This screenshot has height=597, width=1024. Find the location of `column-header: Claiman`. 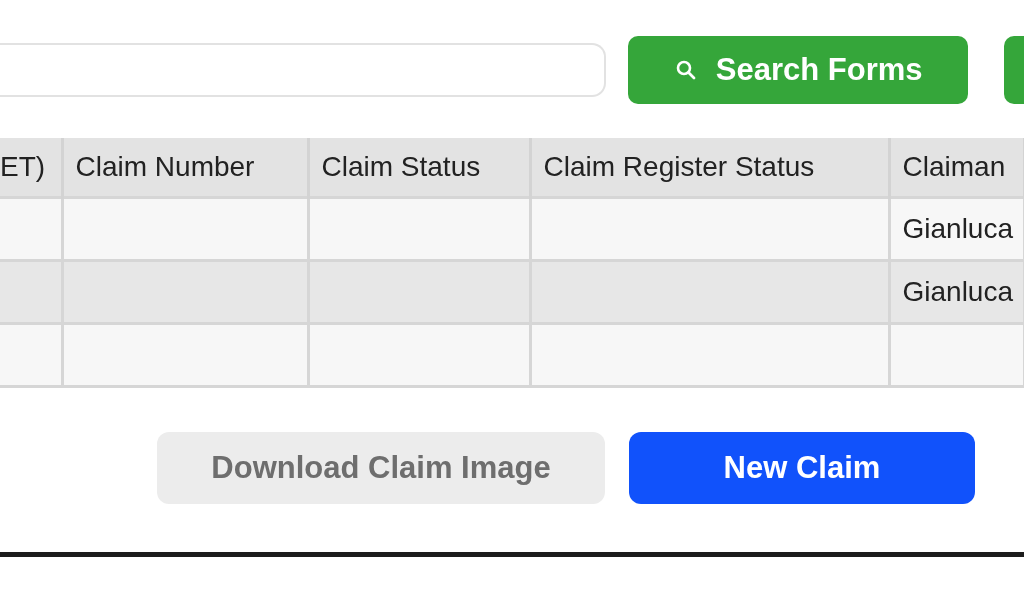

column-header: Claiman is located at coordinates (956, 168).